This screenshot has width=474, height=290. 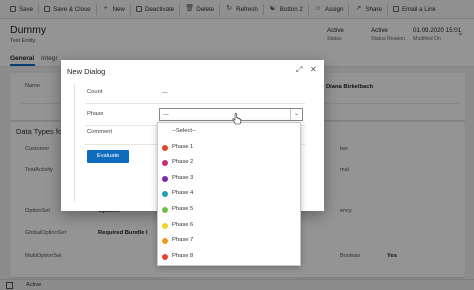 I want to click on option-phase-4: Phase 4, so click(x=229, y=193).